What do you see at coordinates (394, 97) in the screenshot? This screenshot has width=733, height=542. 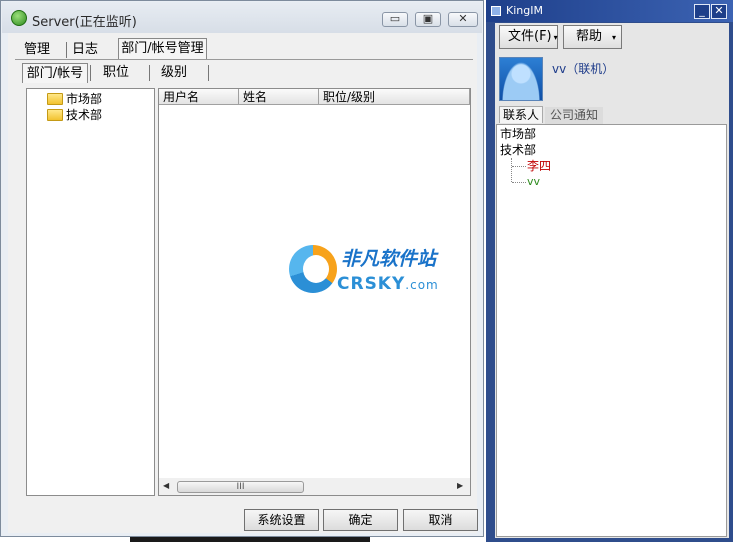 I see `column-header-position-level: 职位/级别` at bounding box center [394, 97].